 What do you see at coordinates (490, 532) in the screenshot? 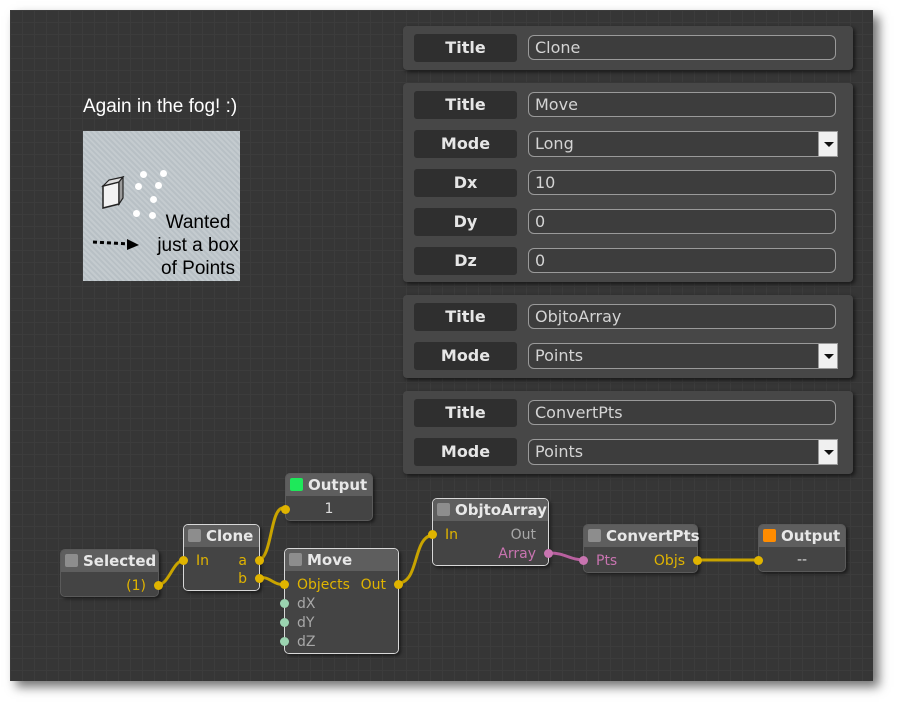
I see `objtoarray-node: ObjtoArray In Out Array` at bounding box center [490, 532].